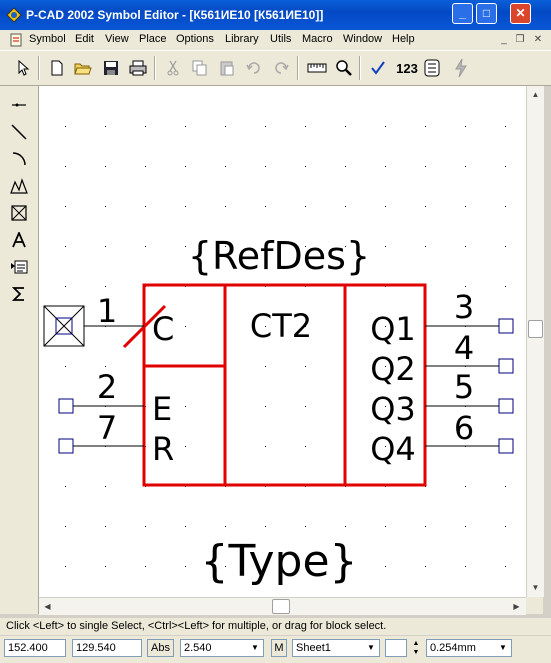 Image resolution: width=551 pixels, height=663 pixels. I want to click on scroll-left-icon: ◀, so click(47, 606).